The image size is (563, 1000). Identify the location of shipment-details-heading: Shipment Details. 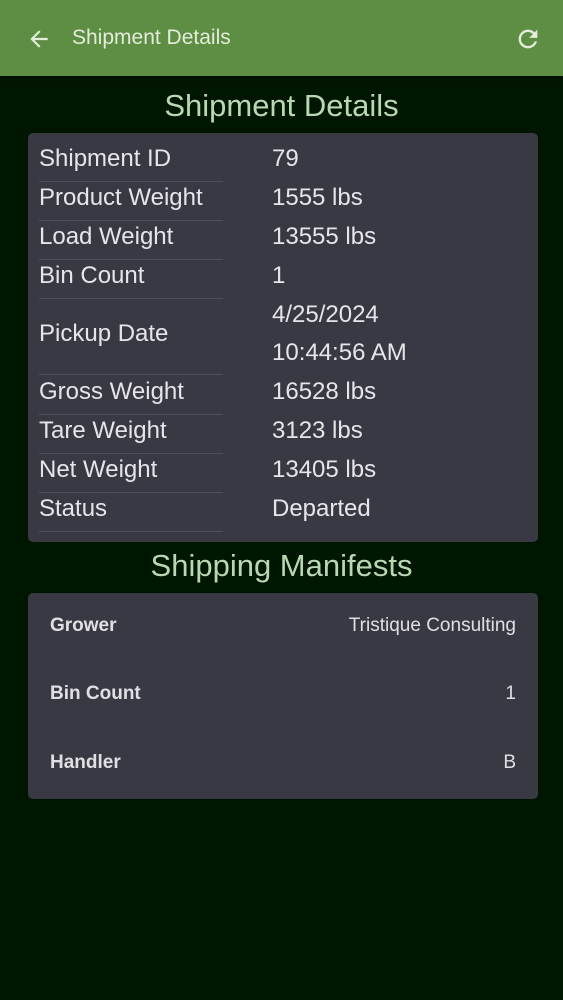
(281, 105).